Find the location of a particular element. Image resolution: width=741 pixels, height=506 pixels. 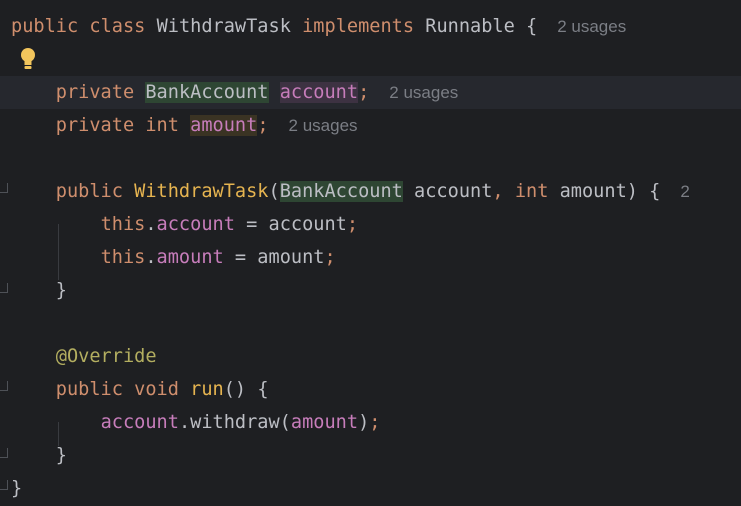

code-line: private BankAccount account; 2 usages is located at coordinates (370, 92).